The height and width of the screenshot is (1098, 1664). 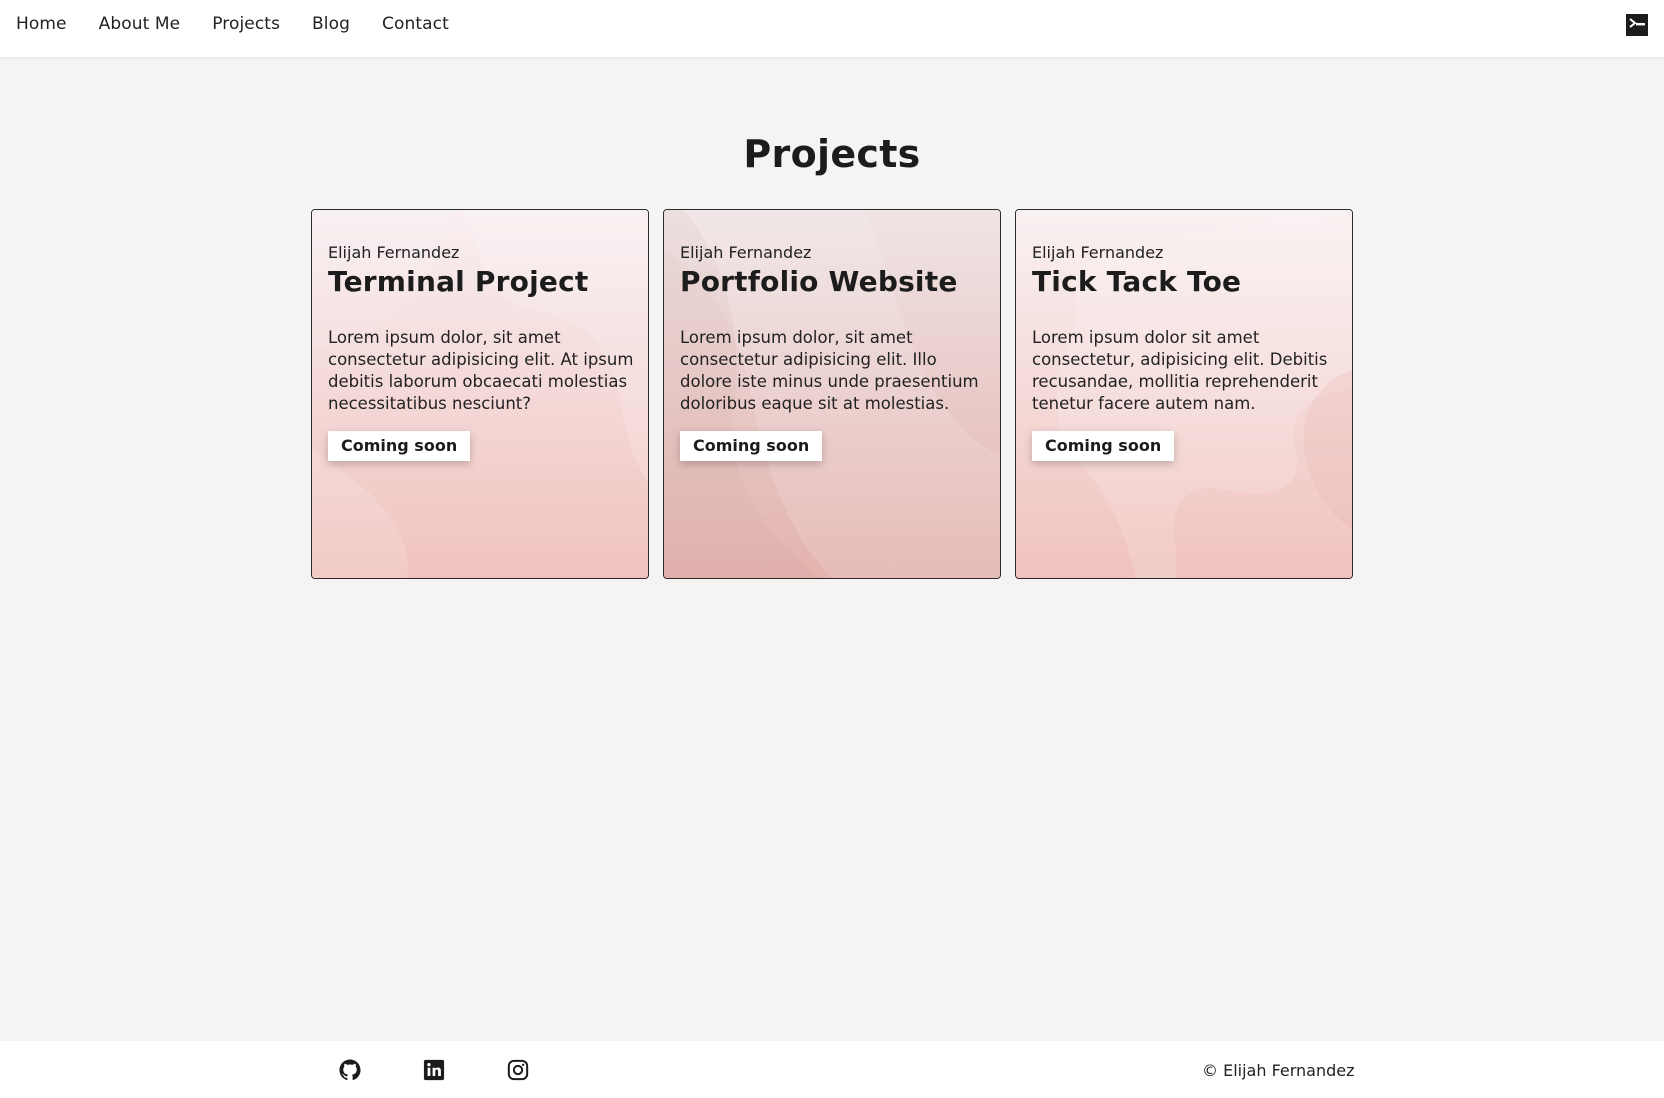 I want to click on card-title: Portfolio Website, so click(x=819, y=281).